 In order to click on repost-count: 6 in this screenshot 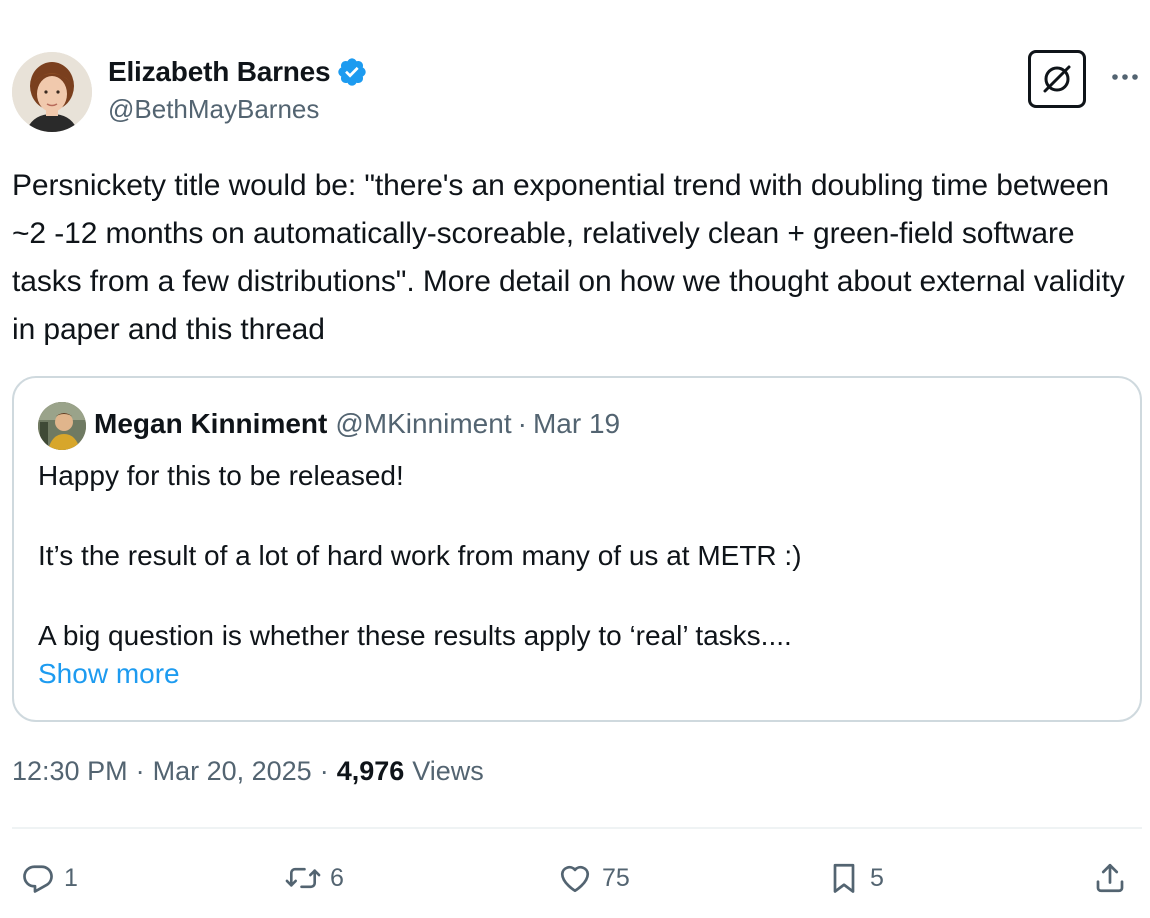, I will do `click(337, 877)`.